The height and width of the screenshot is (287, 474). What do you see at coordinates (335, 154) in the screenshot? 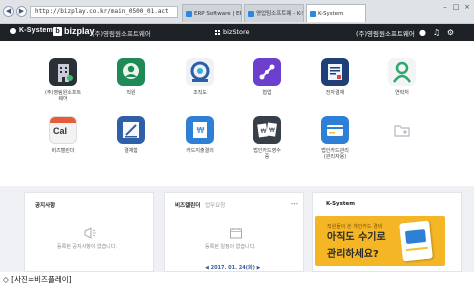
I see `app-label: 법인카드관리 (관리자용)` at bounding box center [335, 154].